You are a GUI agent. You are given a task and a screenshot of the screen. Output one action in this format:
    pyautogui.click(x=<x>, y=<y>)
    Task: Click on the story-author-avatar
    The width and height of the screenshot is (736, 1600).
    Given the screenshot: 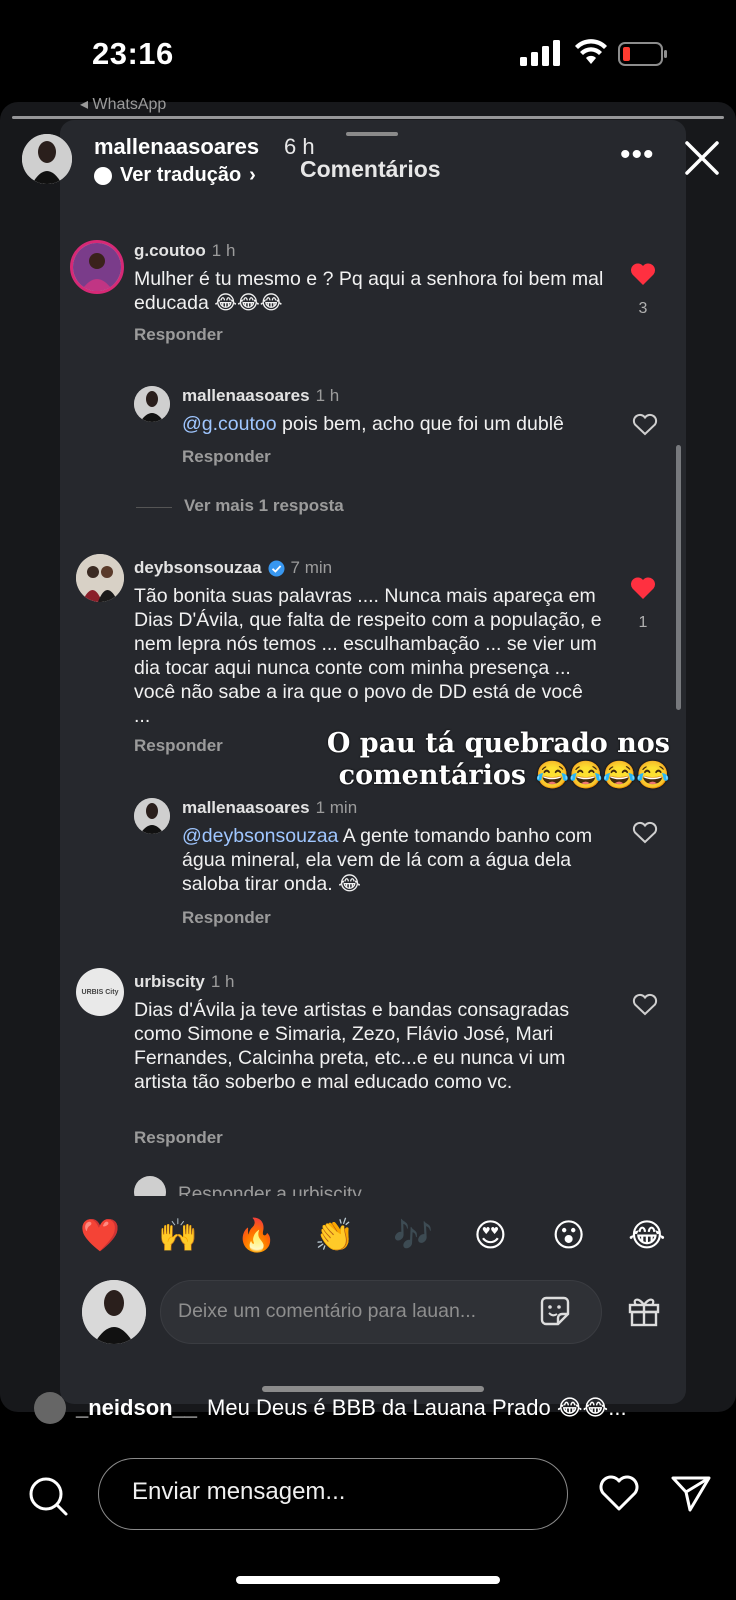 What is the action you would take?
    pyautogui.click(x=47, y=159)
    